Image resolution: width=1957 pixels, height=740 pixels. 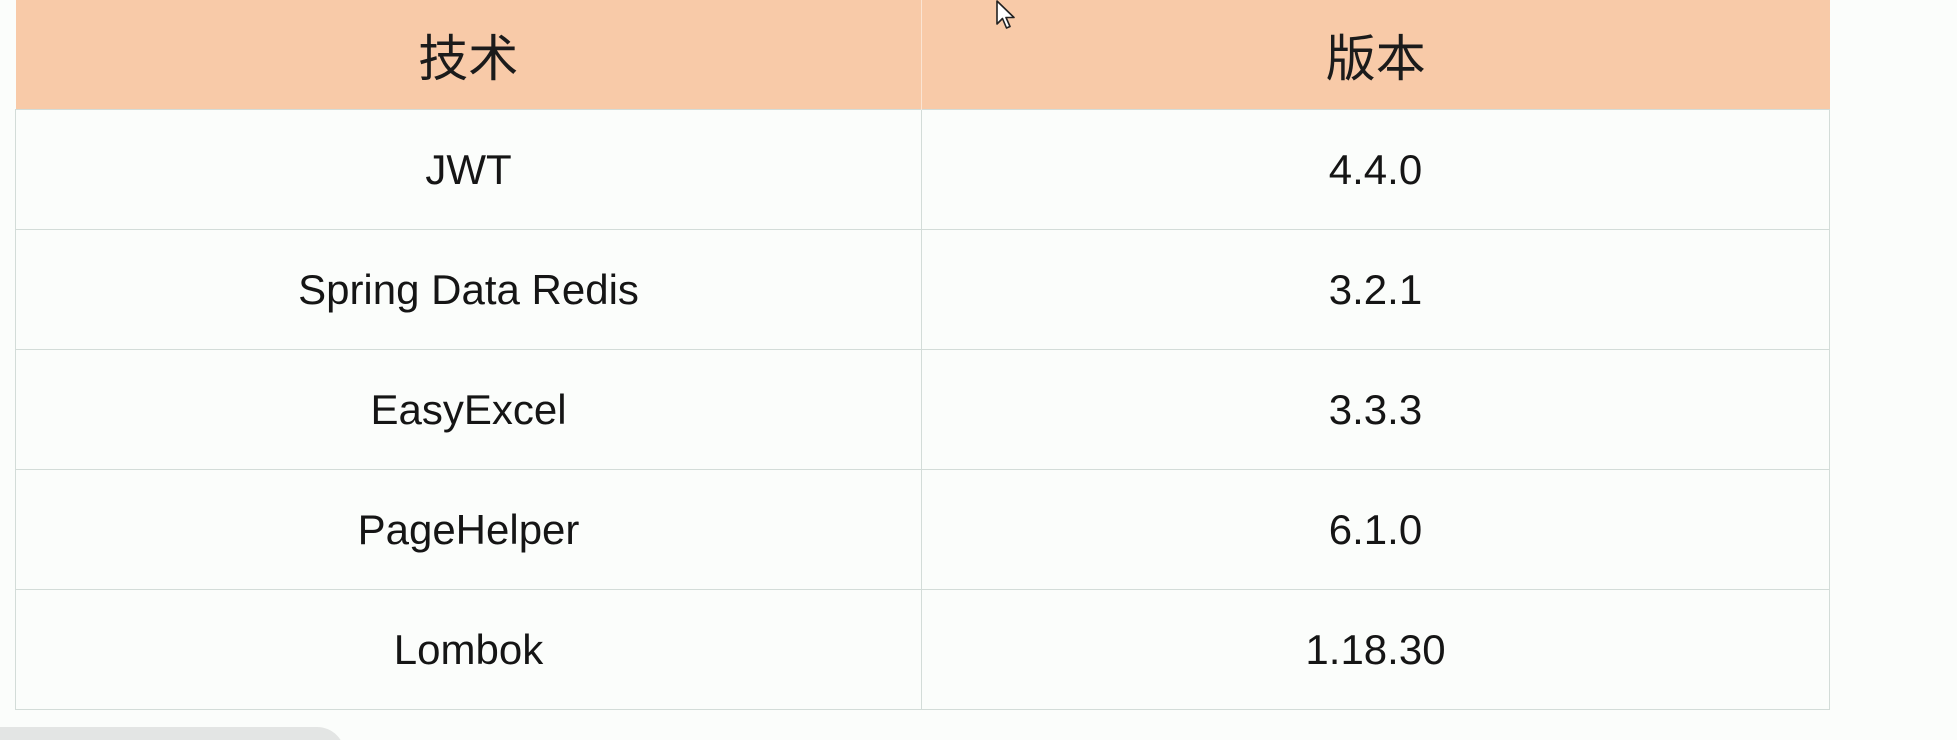 I want to click on version-cell: 3.3.3, so click(x=1375, y=409).